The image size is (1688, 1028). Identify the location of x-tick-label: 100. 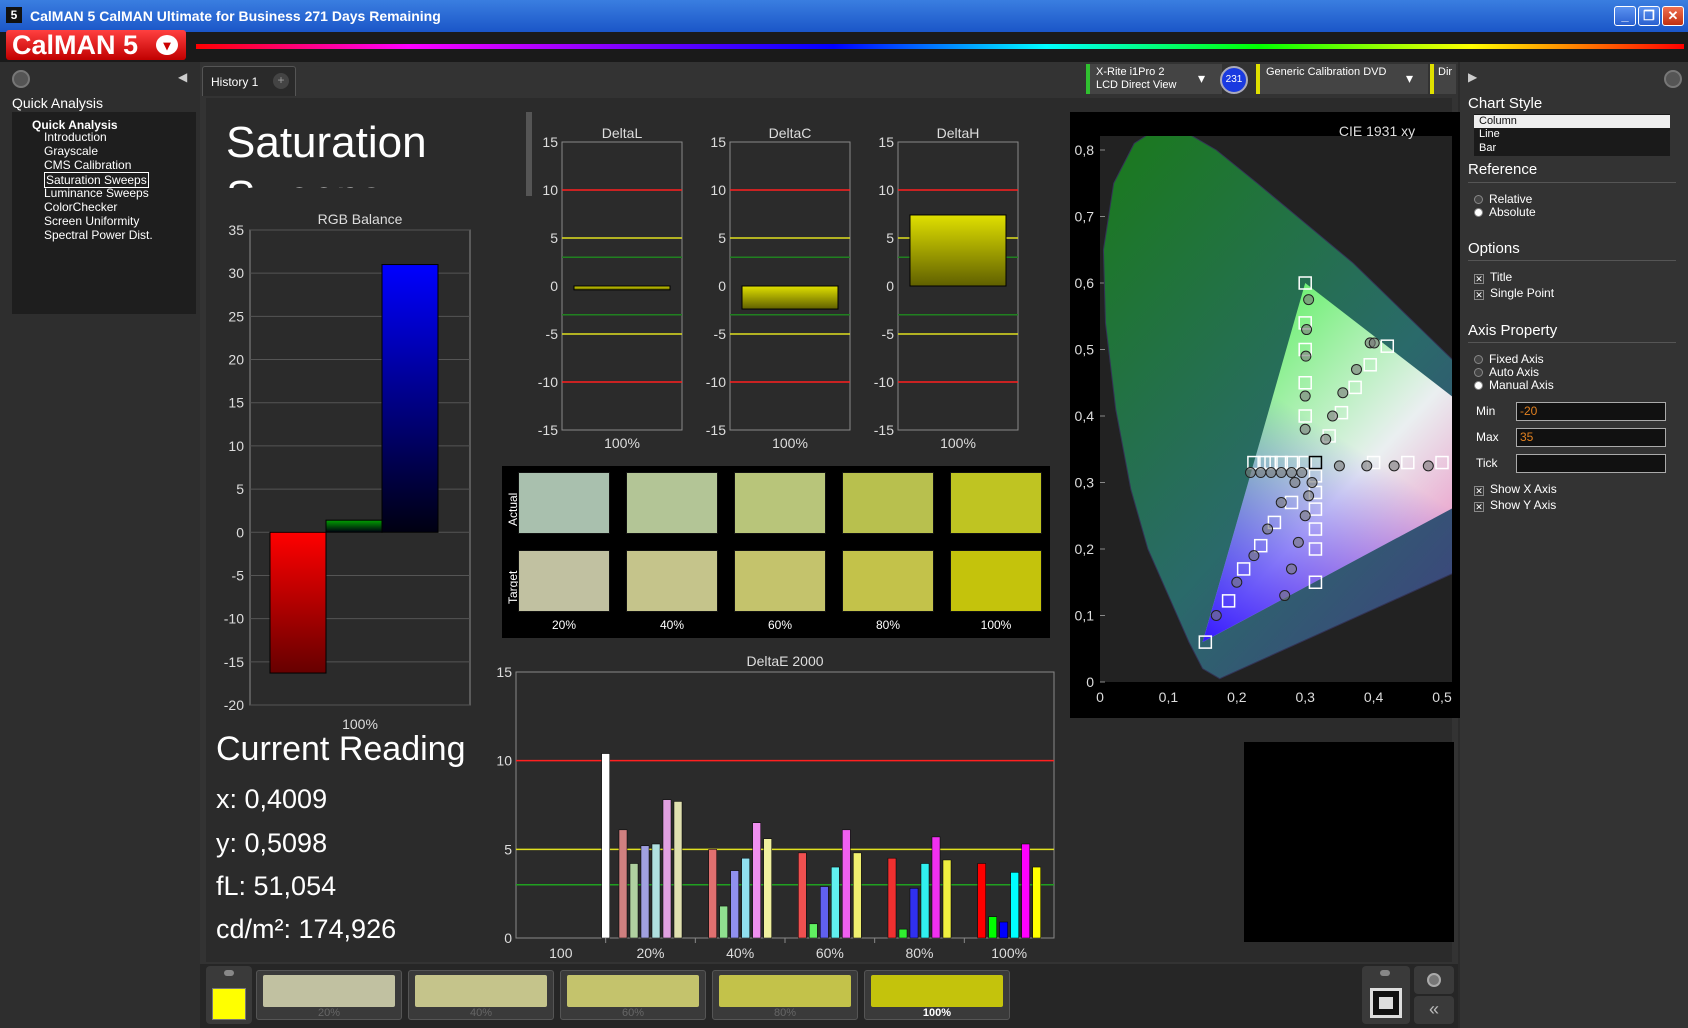
(561, 953).